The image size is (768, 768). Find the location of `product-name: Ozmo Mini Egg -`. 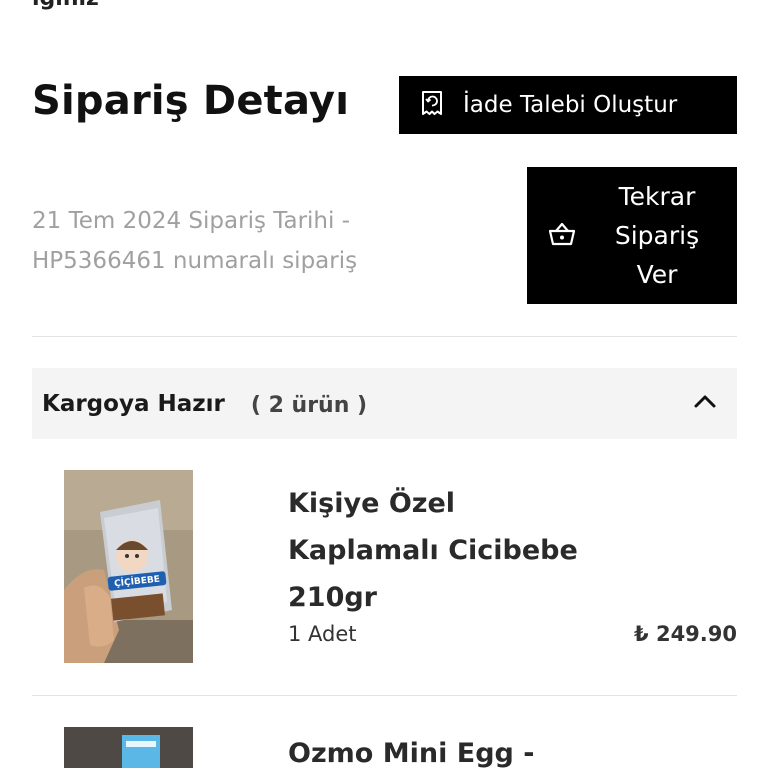

product-name: Ozmo Mini Egg - is located at coordinates (411, 753).